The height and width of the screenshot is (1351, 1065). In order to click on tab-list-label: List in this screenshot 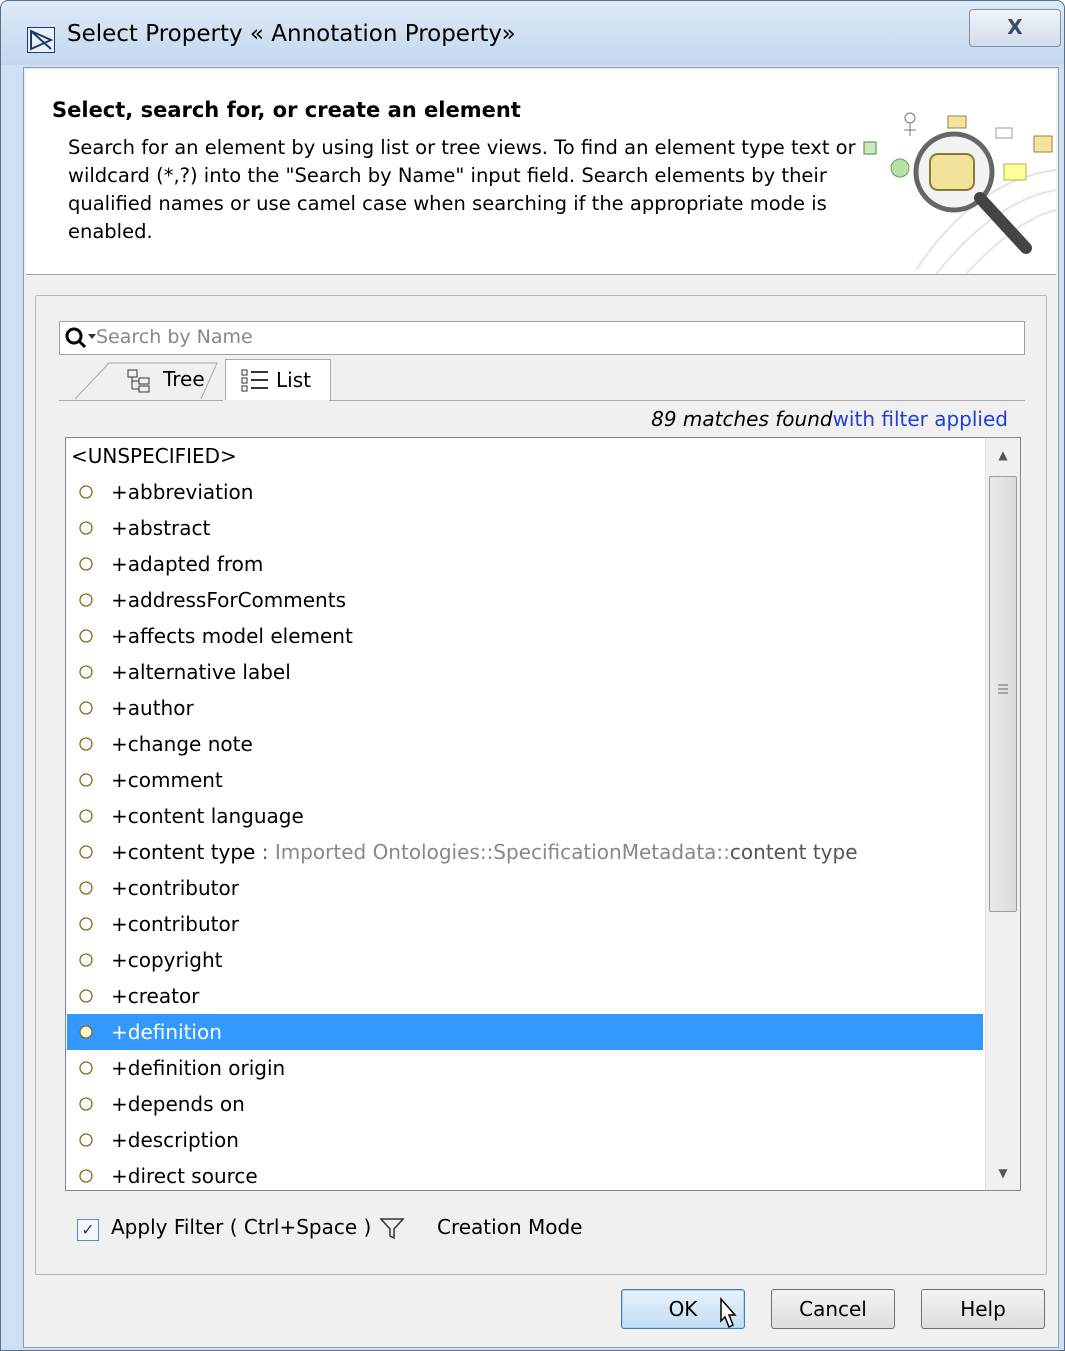, I will do `click(293, 380)`.